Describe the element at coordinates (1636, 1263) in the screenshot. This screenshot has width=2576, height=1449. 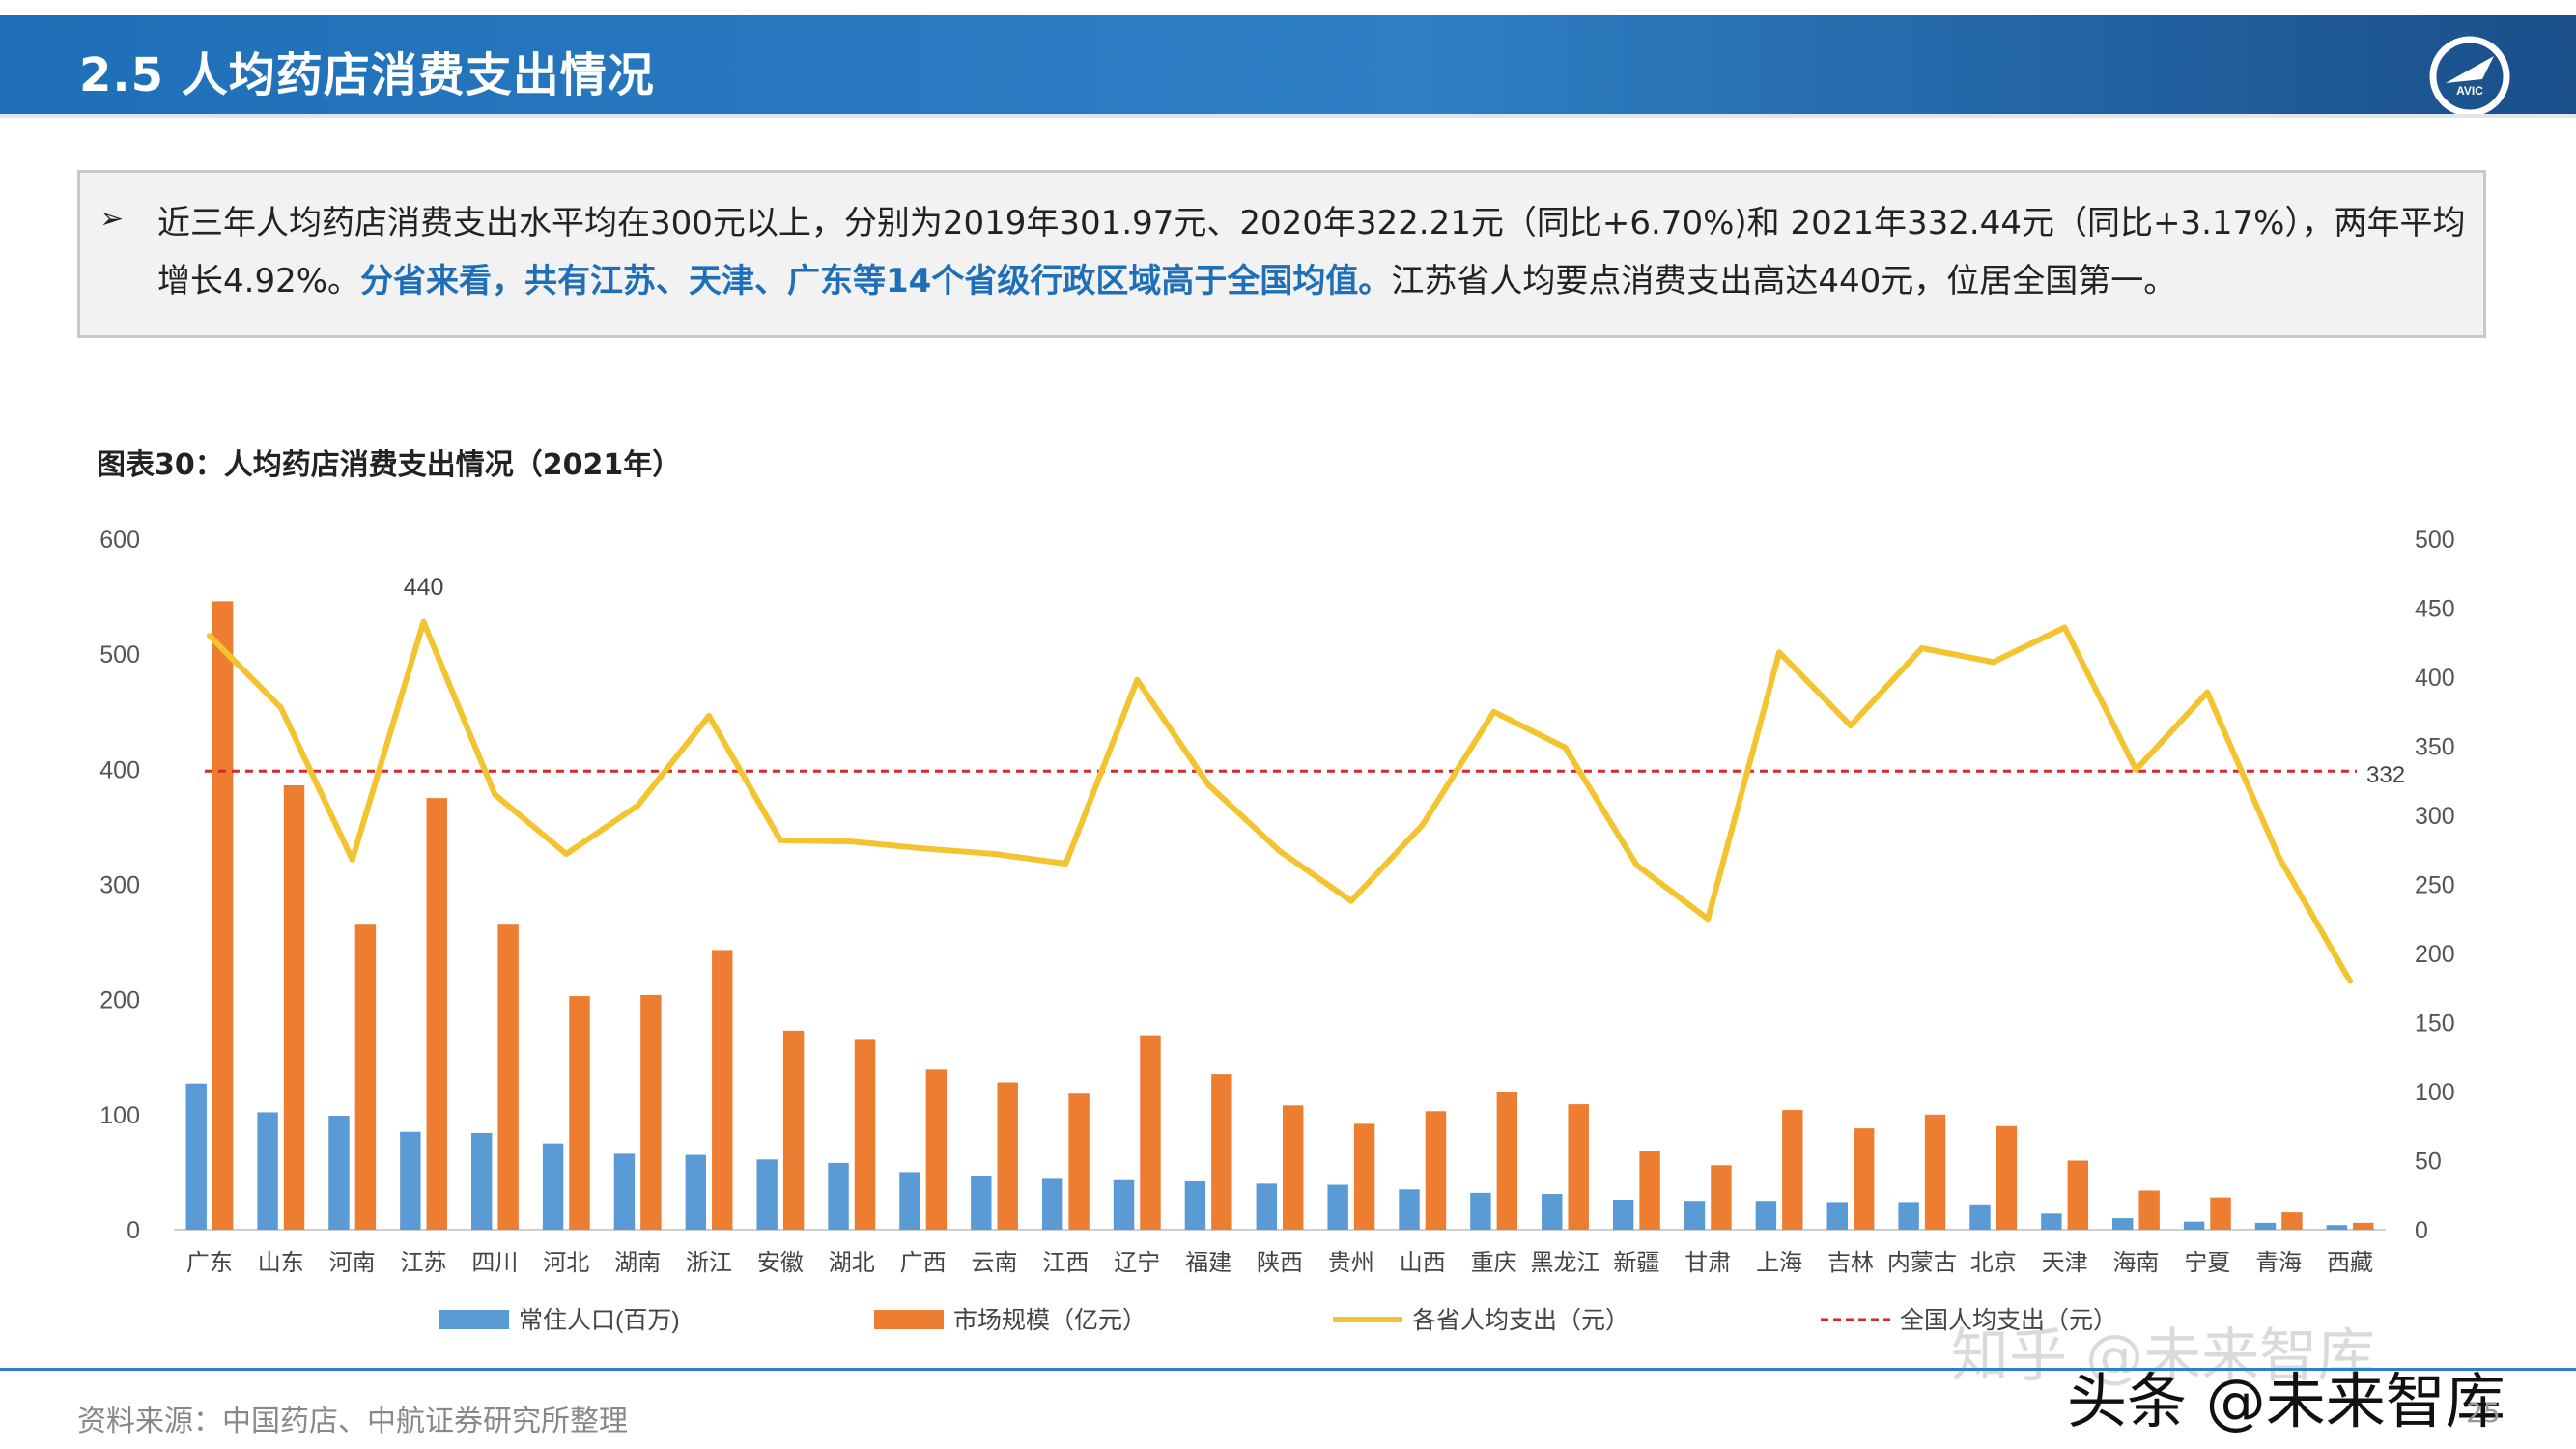
I see `x-tick-label: 新疆` at that location.